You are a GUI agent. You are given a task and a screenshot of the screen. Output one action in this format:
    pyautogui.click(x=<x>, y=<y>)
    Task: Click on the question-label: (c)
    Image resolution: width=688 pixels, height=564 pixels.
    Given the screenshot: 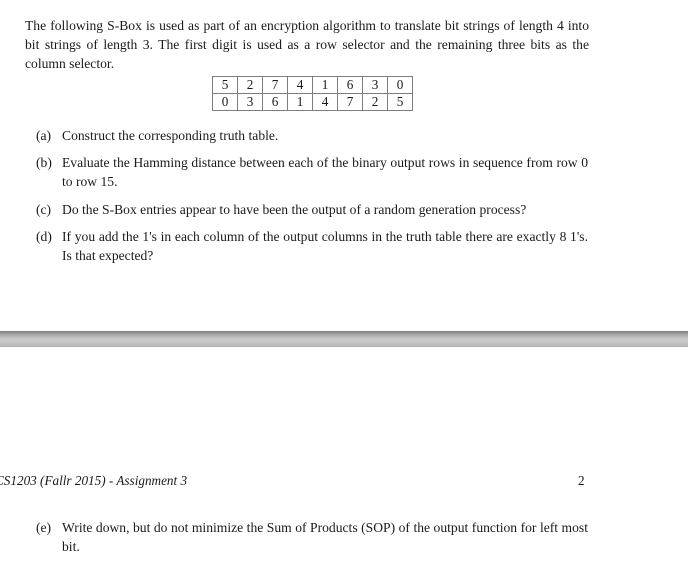 What is the action you would take?
    pyautogui.click(x=44, y=209)
    